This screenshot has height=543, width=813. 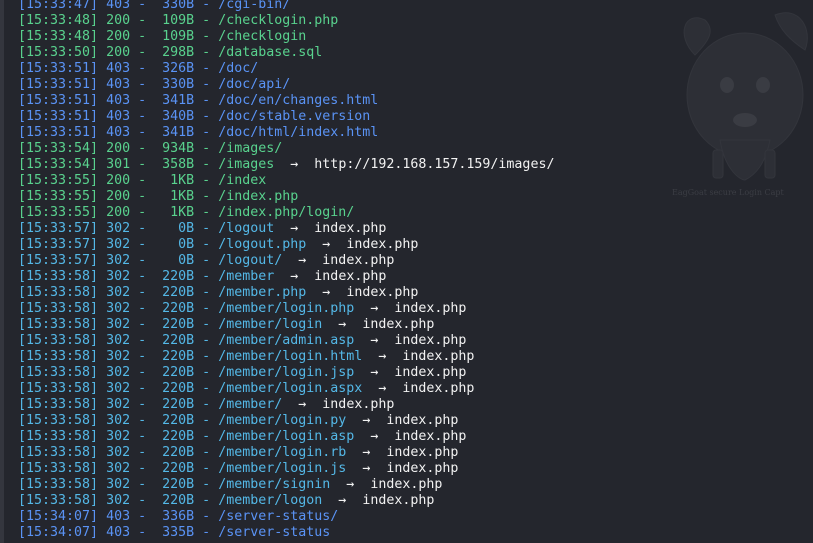 What do you see at coordinates (286, 372) in the screenshot?
I see `request-path: /member/login.jsp` at bounding box center [286, 372].